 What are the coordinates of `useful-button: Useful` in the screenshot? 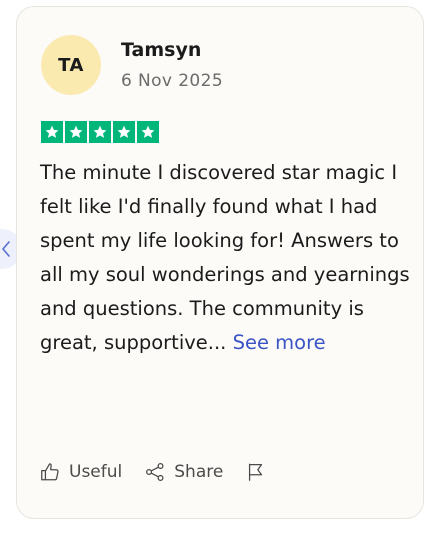 It's located at (80, 472).